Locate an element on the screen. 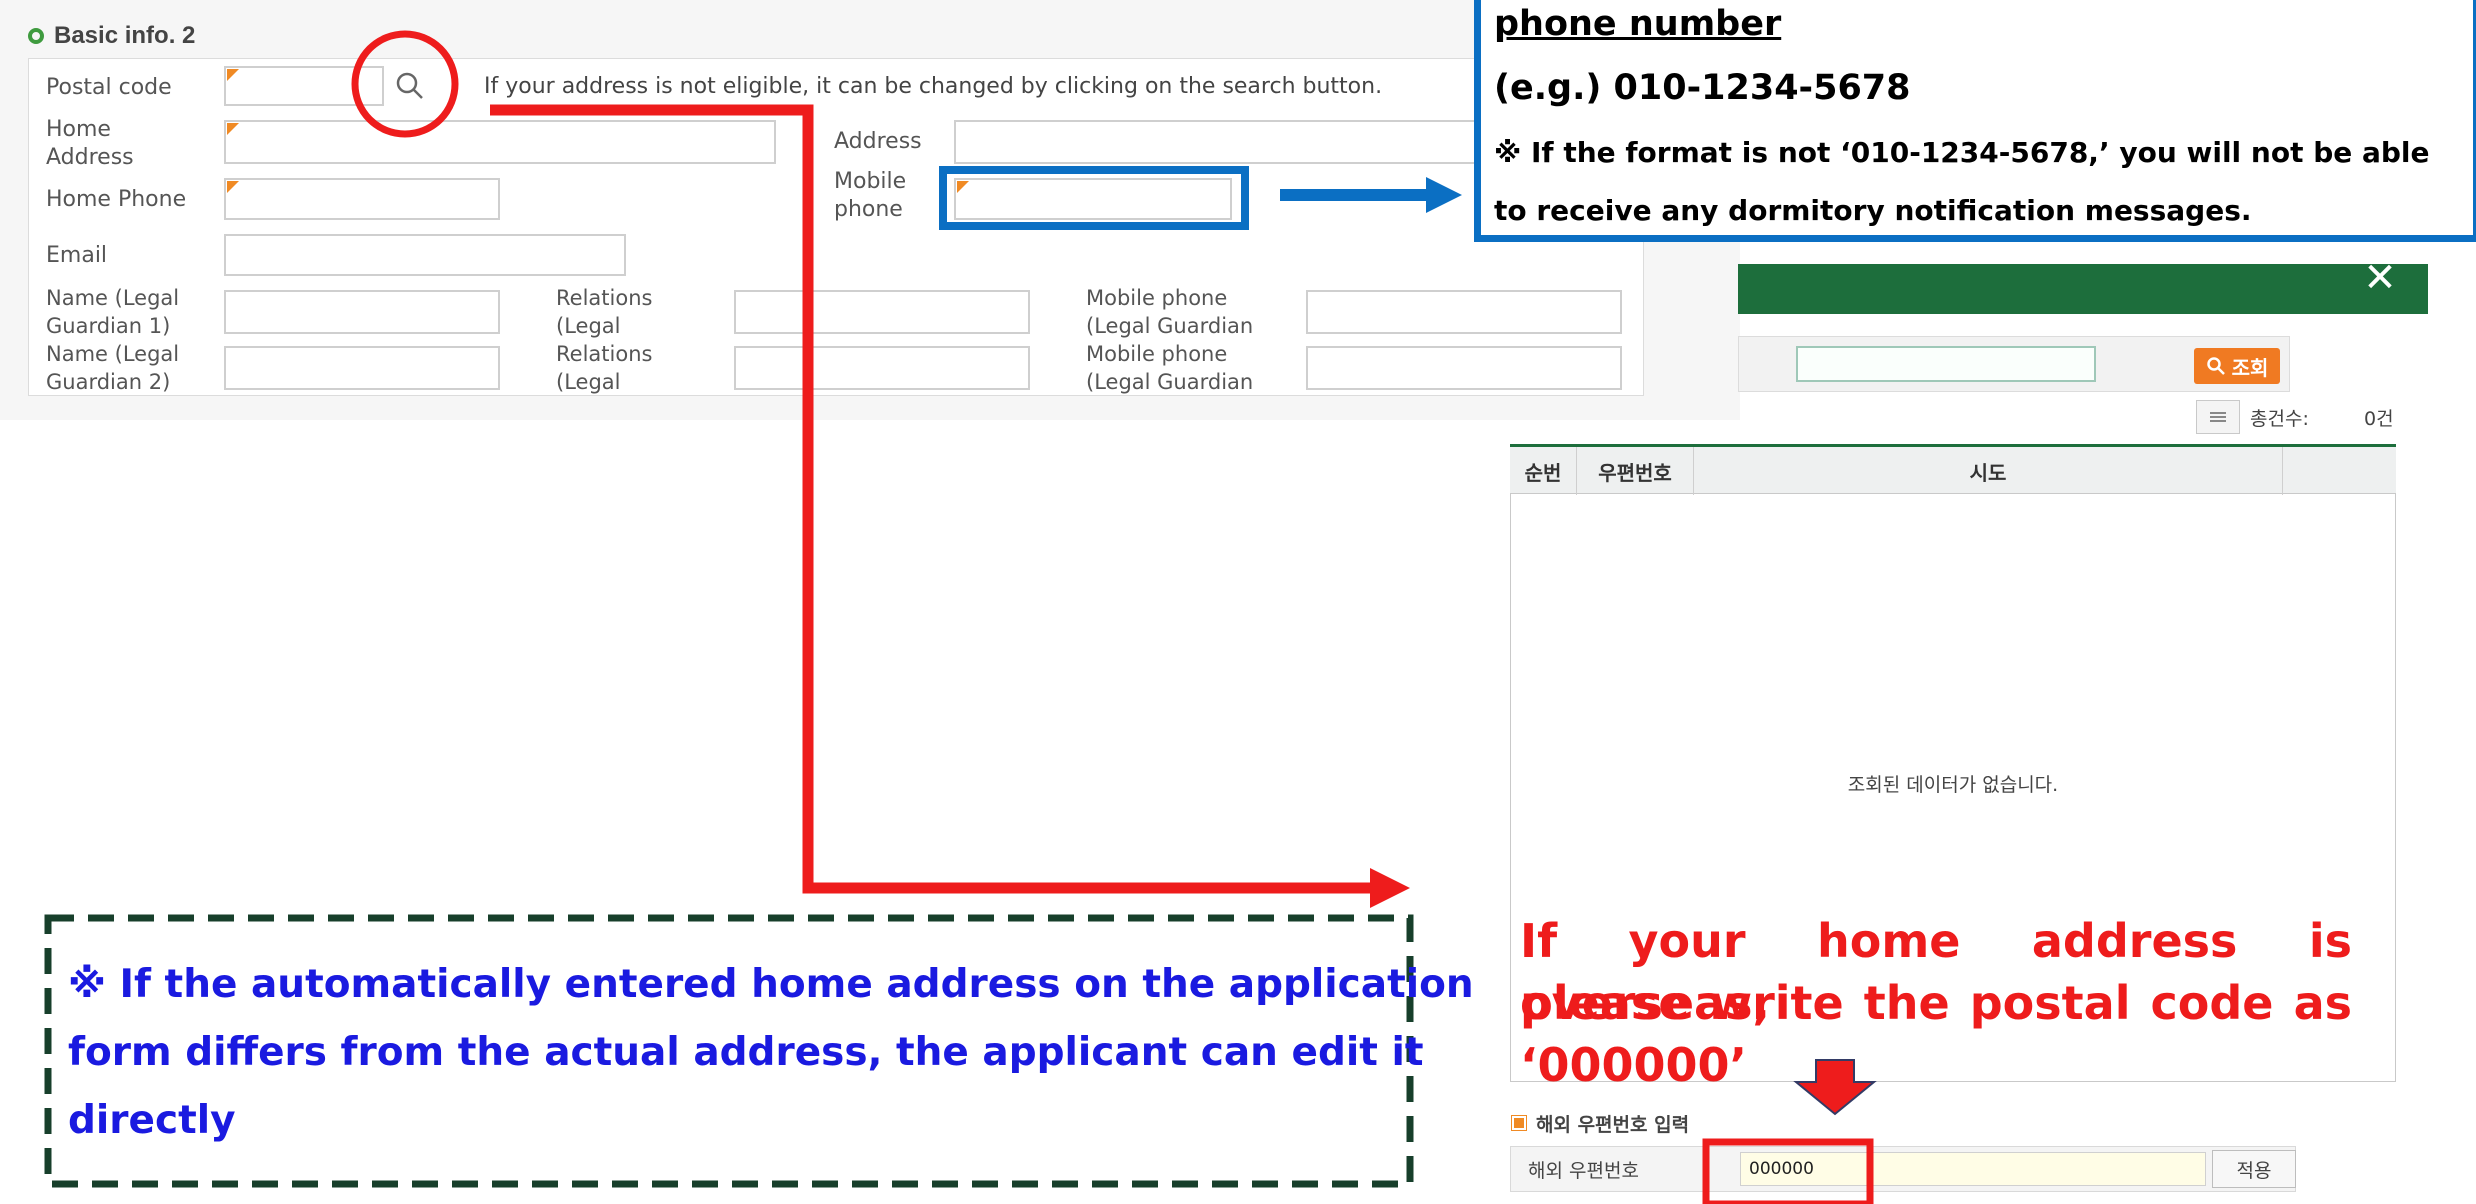 The image size is (2476, 1204). overseas-note-line3: ‘000000’ is located at coordinates (1633, 1065).